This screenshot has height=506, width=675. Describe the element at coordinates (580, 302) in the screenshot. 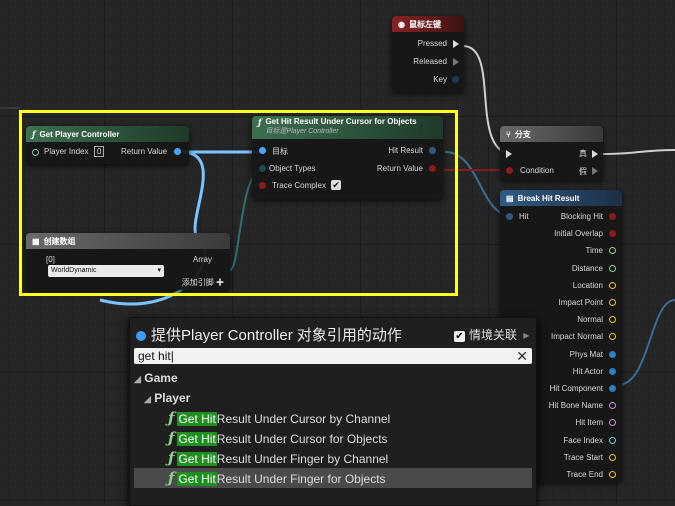

I see `break-output-label: Impact Point` at that location.